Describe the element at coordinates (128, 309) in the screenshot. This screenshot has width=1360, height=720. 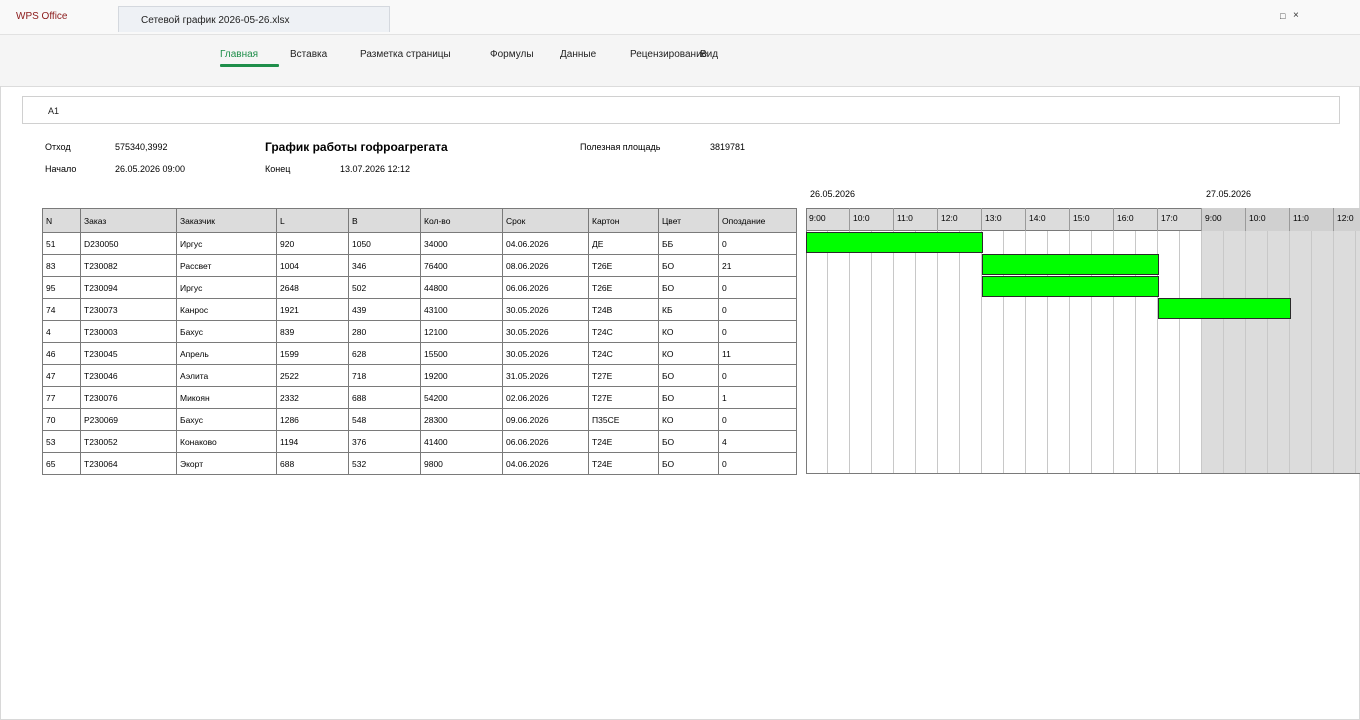
I see `table-cell: T230073` at that location.